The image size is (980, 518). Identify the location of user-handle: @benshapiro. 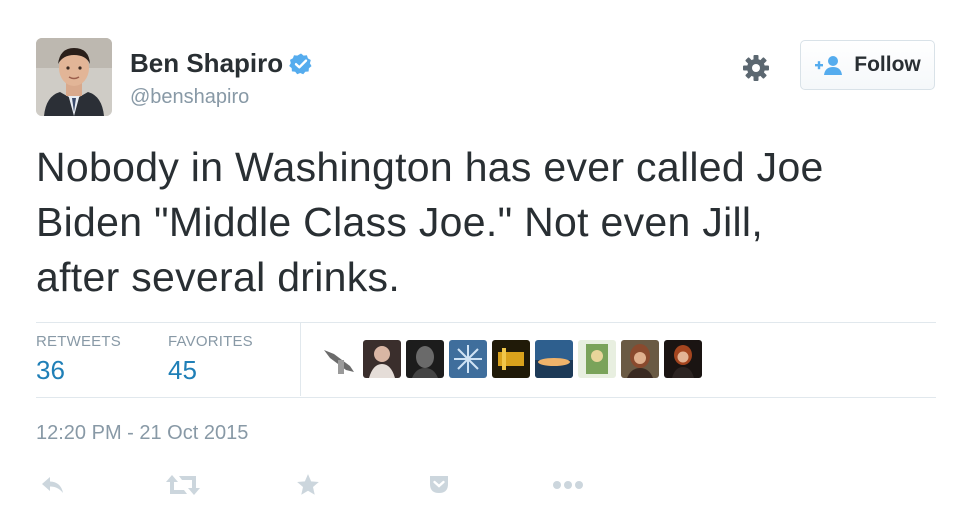
(189, 97).